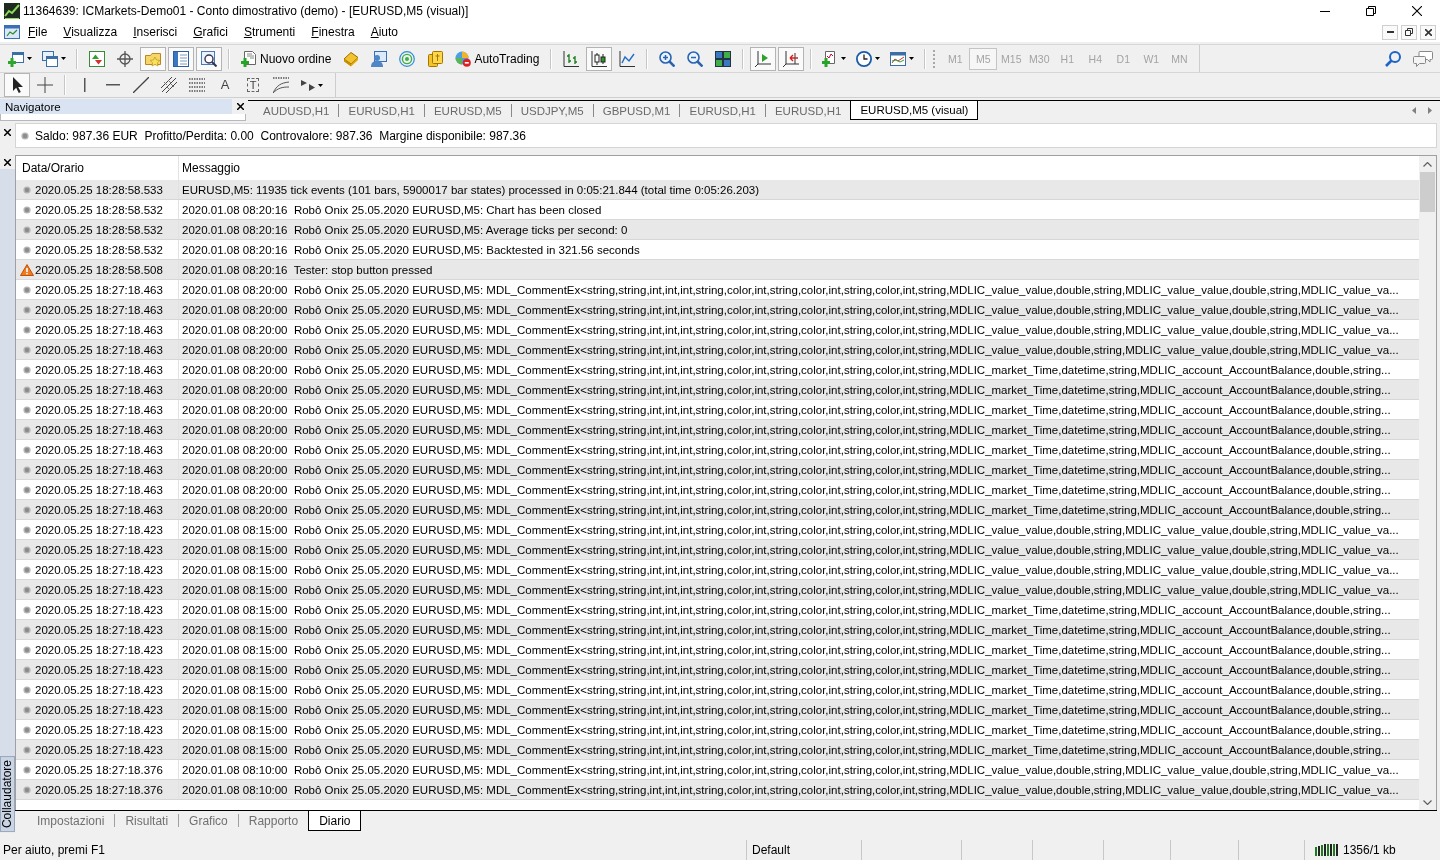  What do you see at coordinates (155, 32) in the screenshot?
I see `menu-item: Inserisci` at bounding box center [155, 32].